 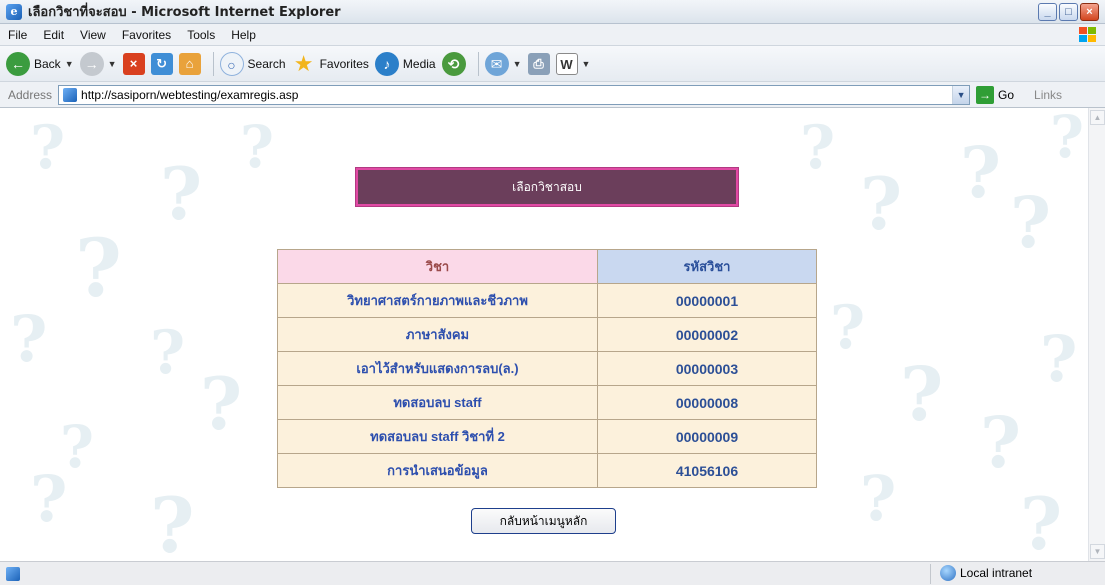 I want to click on menu-tools: Tools, so click(x=201, y=35).